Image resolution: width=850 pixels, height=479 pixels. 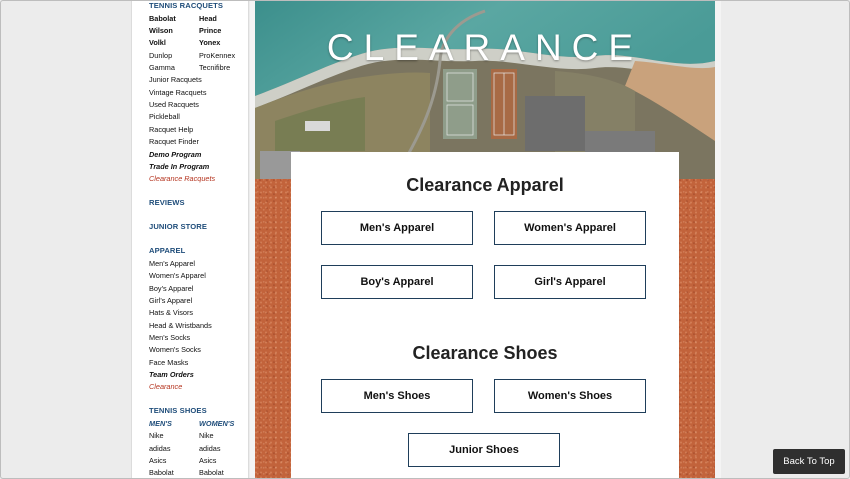 I want to click on sidebar-item-womens-asics: Asics, so click(x=207, y=460).